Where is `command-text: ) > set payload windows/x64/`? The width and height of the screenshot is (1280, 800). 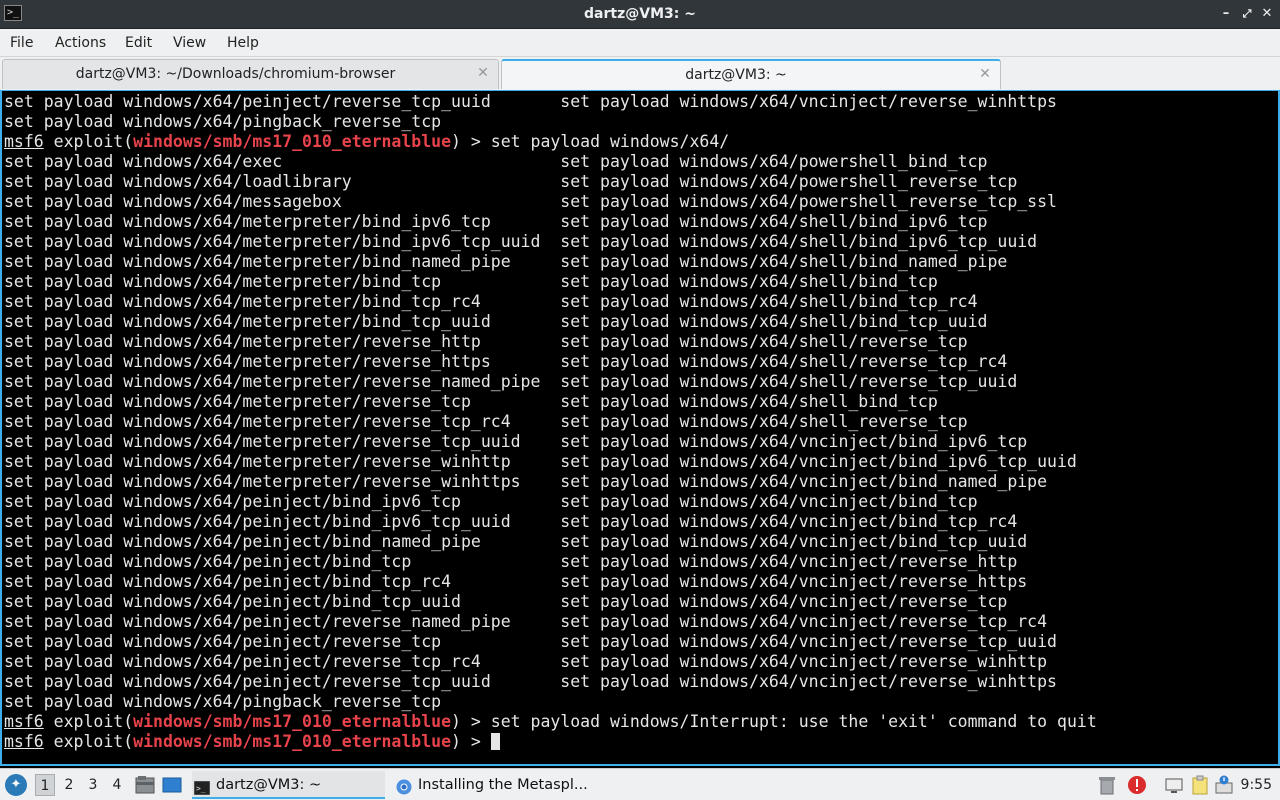
command-text: ) > set payload windows/x64/ is located at coordinates (590, 141).